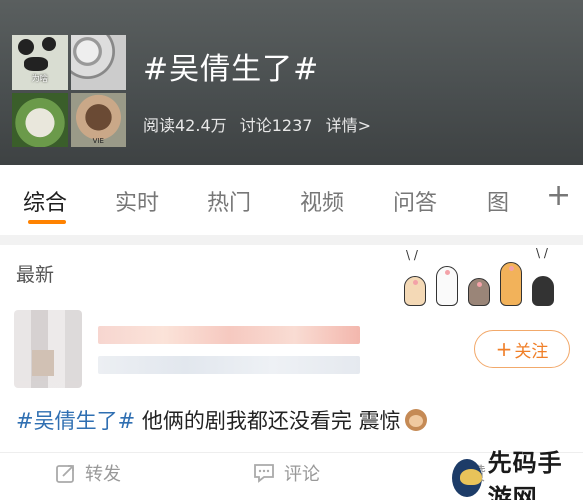  Describe the element at coordinates (229, 201) in the screenshot. I see `tab-hot: 热门` at that location.